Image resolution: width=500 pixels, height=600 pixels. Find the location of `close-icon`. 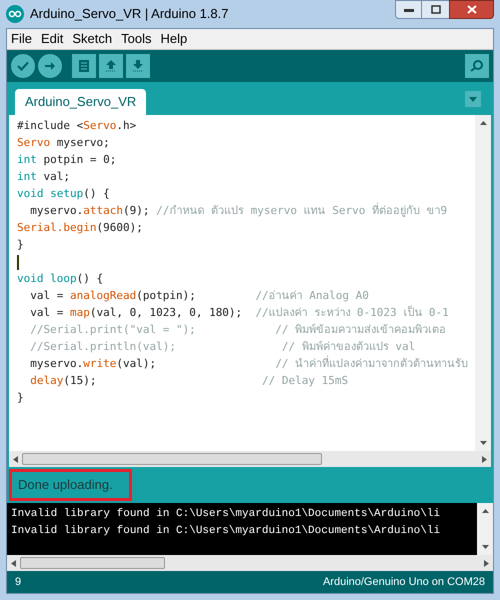

close-icon is located at coordinates (471, 9).